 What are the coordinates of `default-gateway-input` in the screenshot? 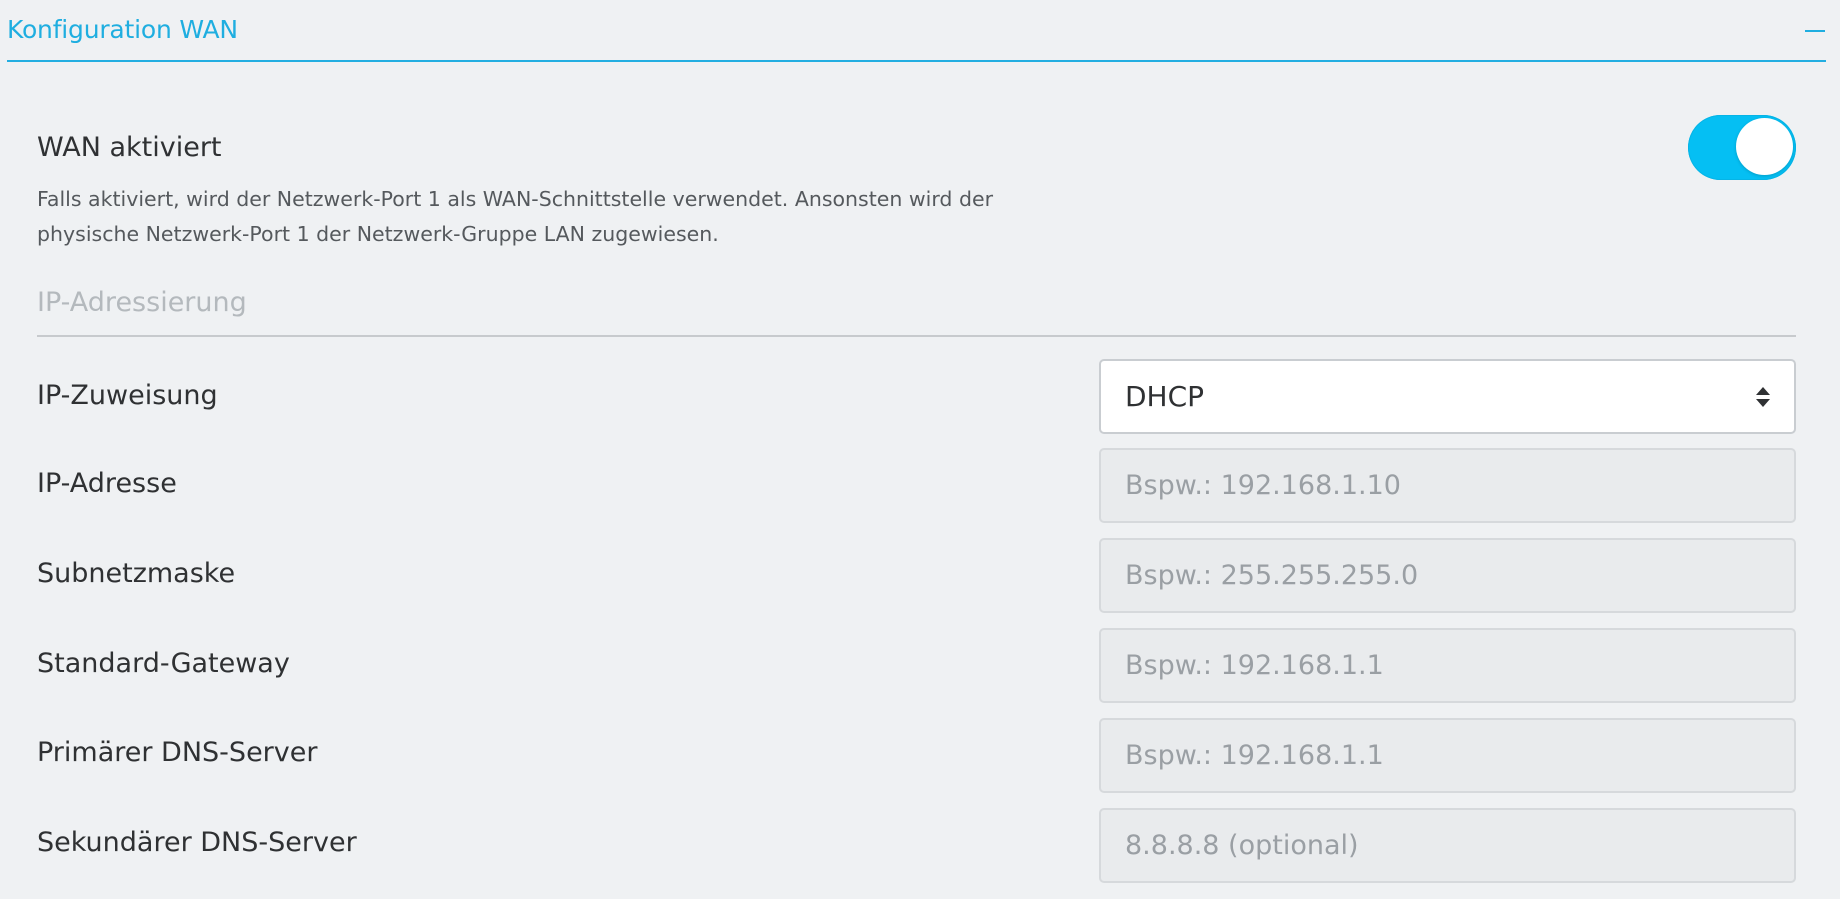 It's located at (1447, 665).